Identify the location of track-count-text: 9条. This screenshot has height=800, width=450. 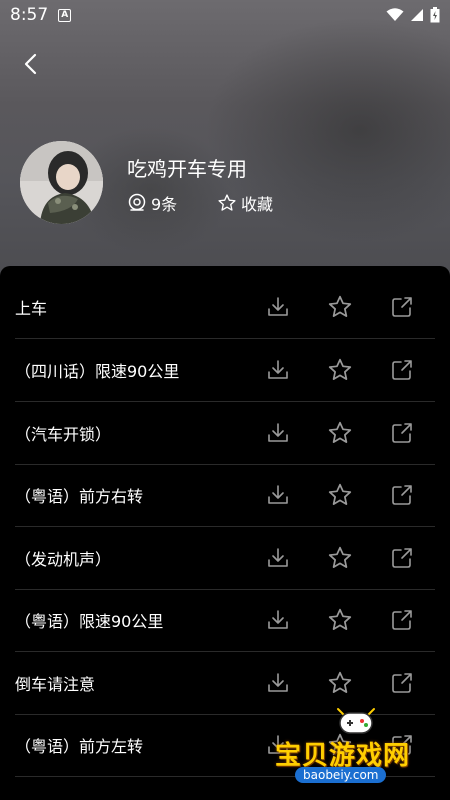
(164, 204).